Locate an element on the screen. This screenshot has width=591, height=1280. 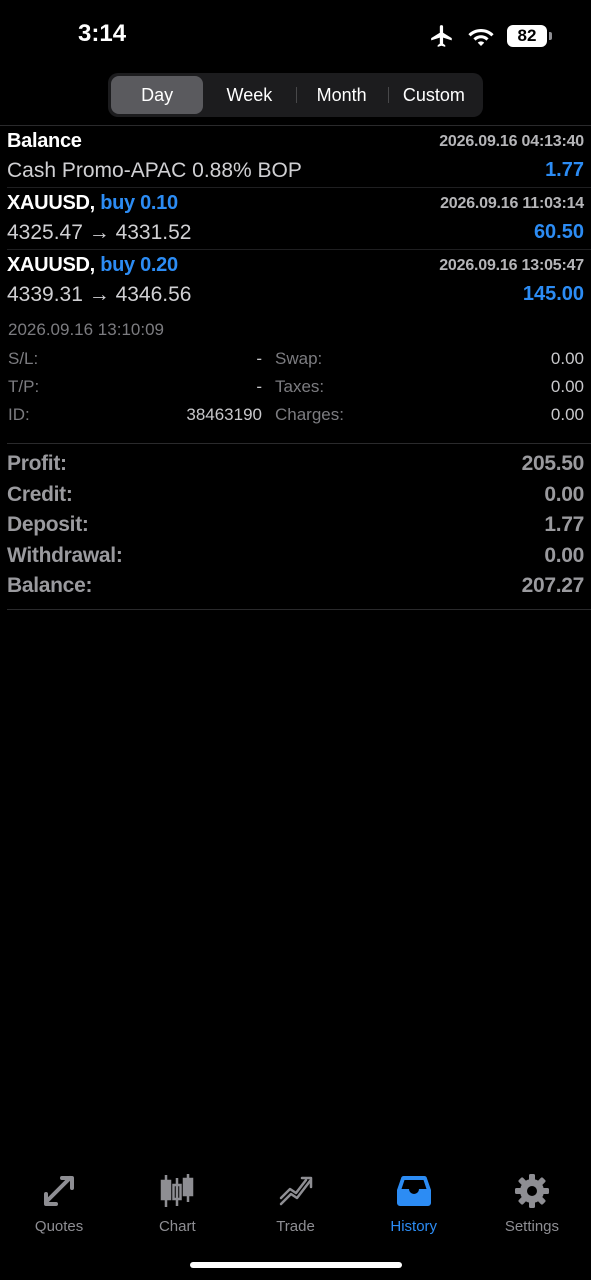
tp-value: - is located at coordinates (259, 386).